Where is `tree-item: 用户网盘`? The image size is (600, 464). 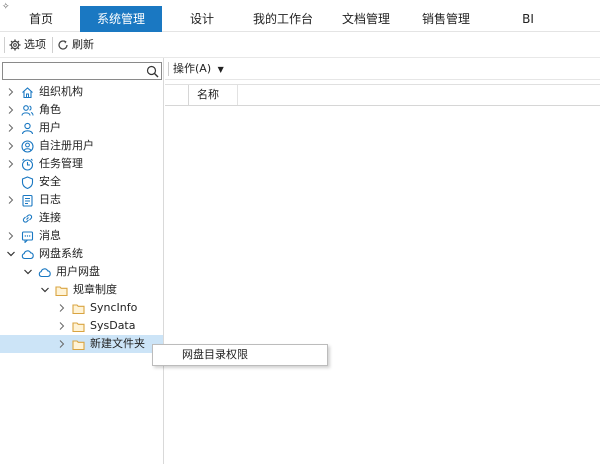
tree-item: 用户网盘 is located at coordinates (81, 272).